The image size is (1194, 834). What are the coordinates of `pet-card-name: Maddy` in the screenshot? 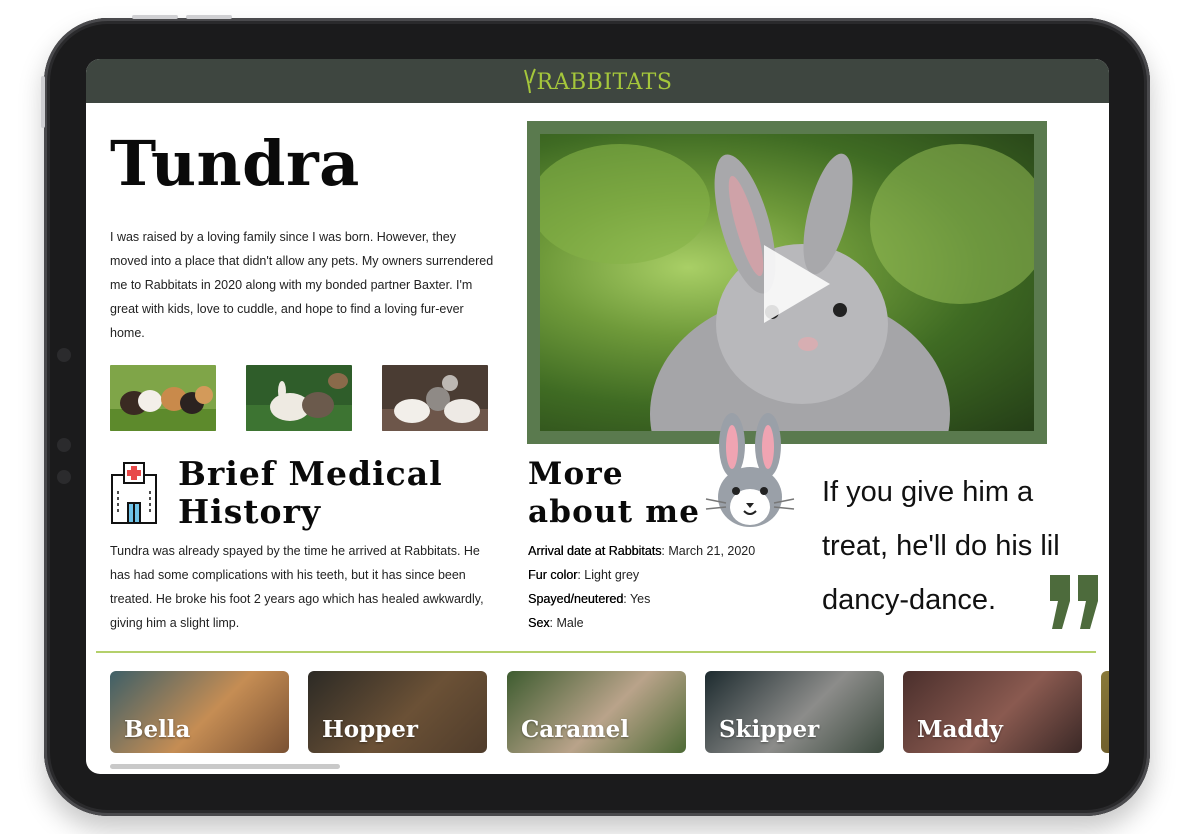 It's located at (960, 729).